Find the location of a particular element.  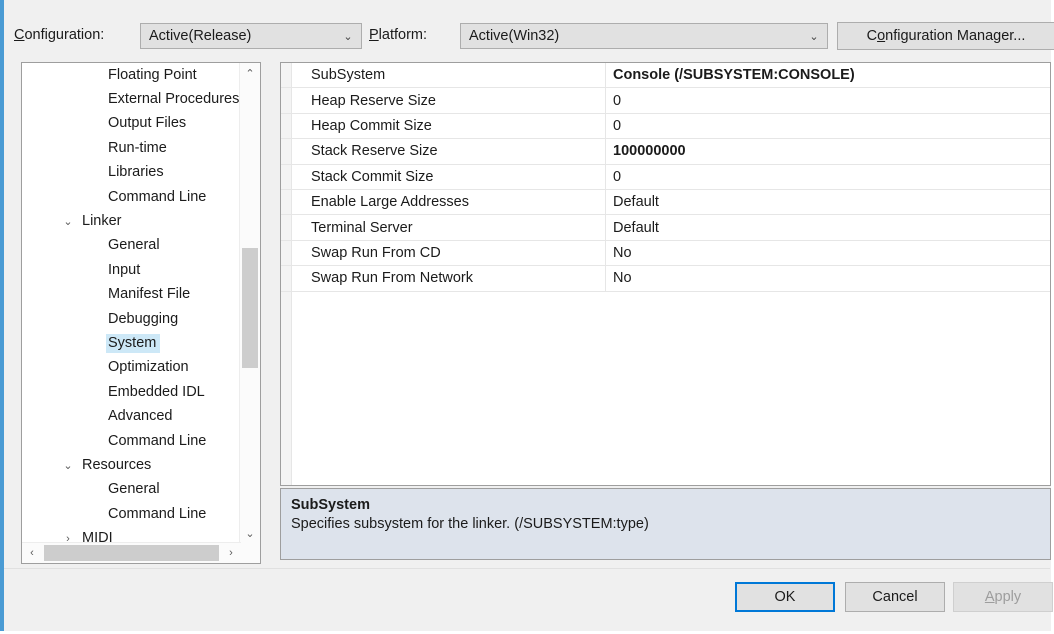

tree-vertical-scrollbar: ⌃ ⌄ is located at coordinates (249, 303).